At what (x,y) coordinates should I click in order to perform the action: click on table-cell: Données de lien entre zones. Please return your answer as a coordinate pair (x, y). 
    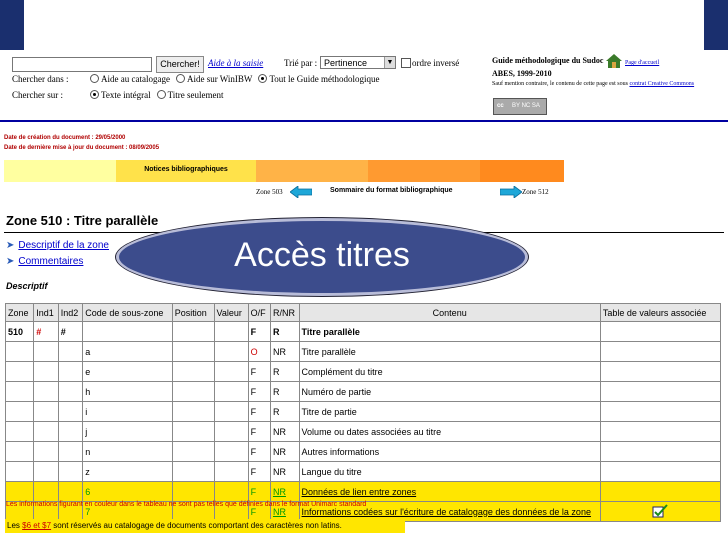
    Looking at the image, I should click on (449, 491).